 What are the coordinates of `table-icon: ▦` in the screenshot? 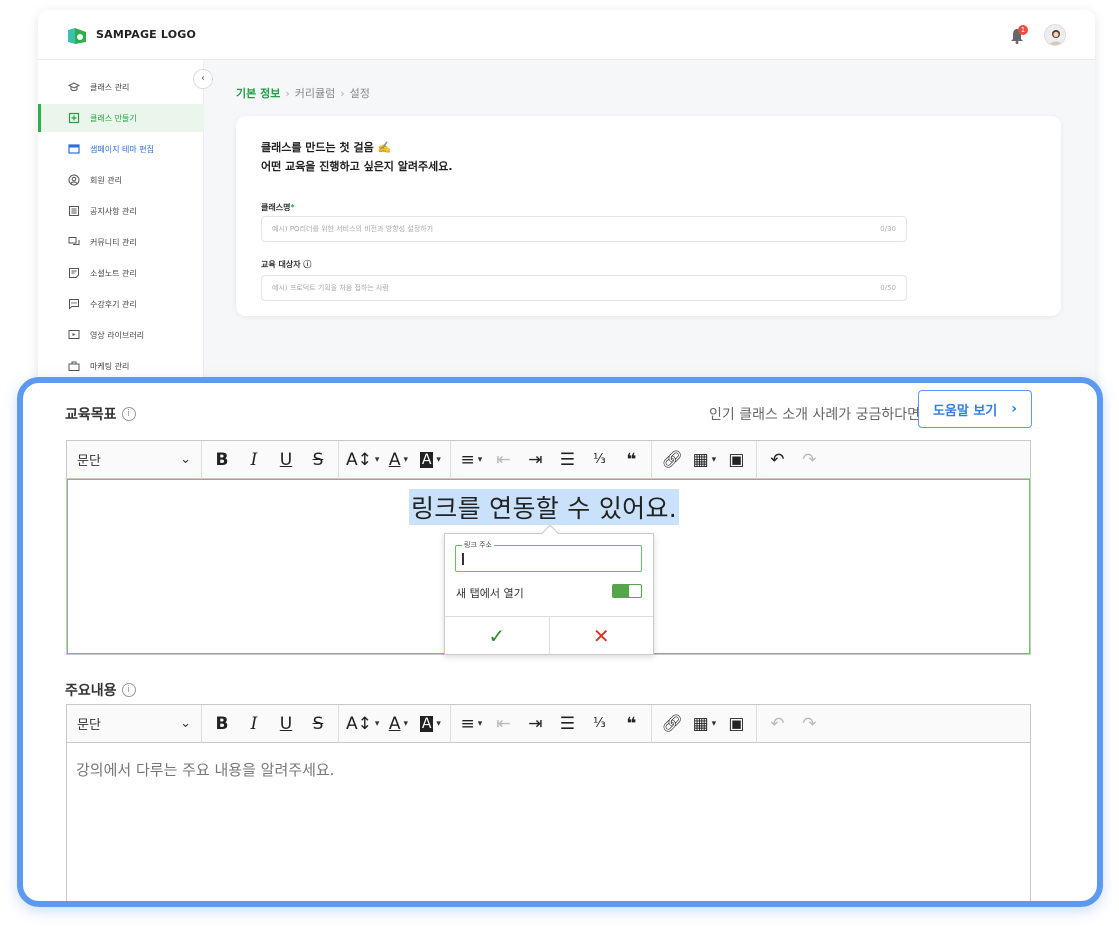 It's located at (700, 723).